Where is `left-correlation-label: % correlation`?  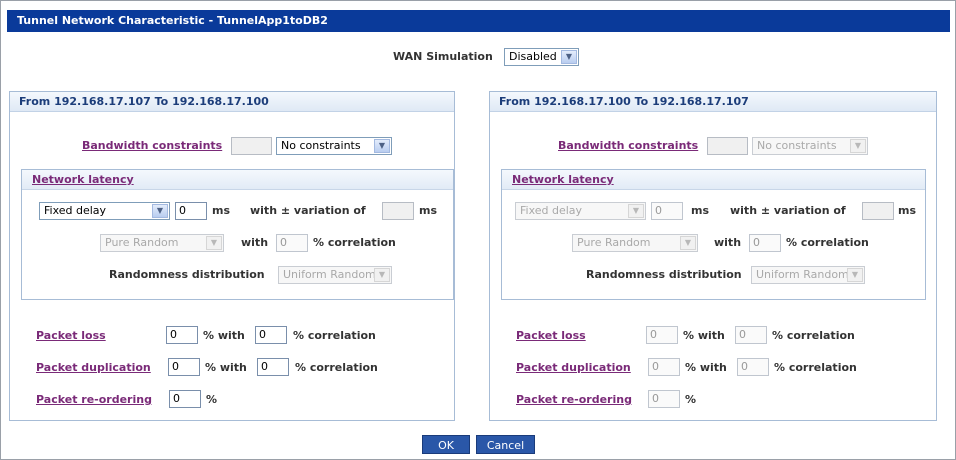 left-correlation-label: % correlation is located at coordinates (354, 242).